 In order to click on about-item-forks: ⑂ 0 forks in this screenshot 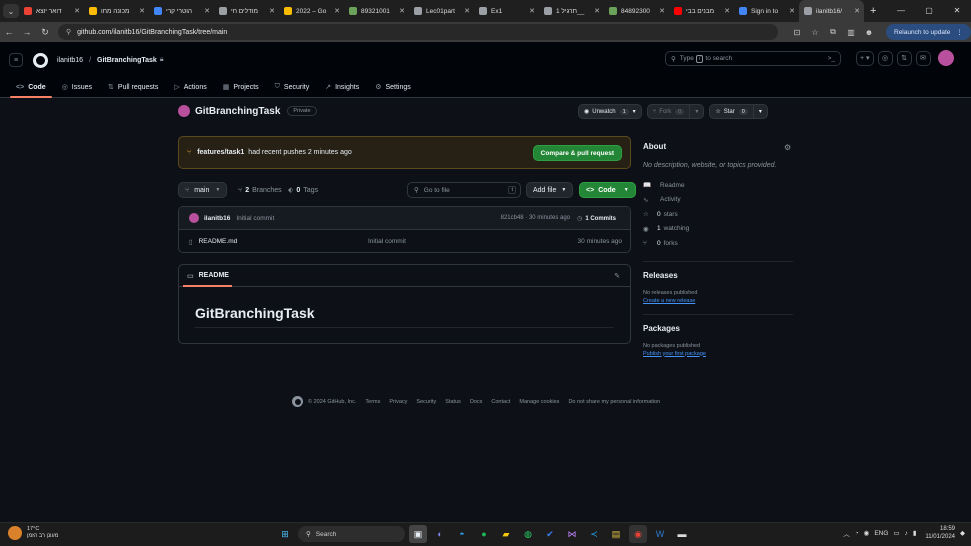, I will do `click(718, 243)`.